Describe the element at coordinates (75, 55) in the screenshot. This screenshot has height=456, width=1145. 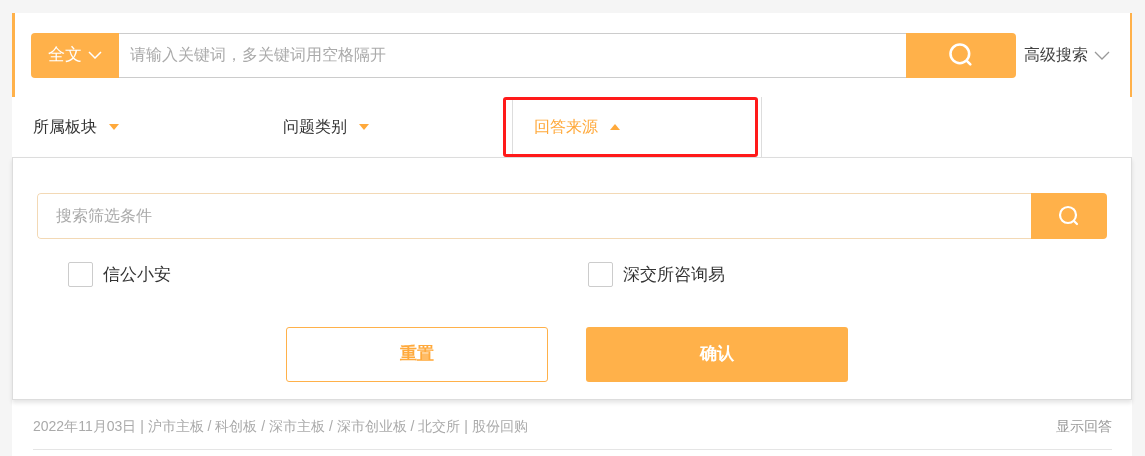
I see `scope-dropdown: 全文` at that location.